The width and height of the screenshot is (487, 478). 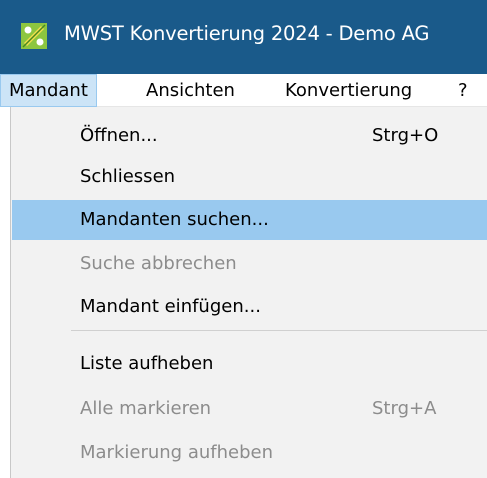 I want to click on menu-item-oeffnen: Öffnen... Strg+O, so click(x=249, y=136).